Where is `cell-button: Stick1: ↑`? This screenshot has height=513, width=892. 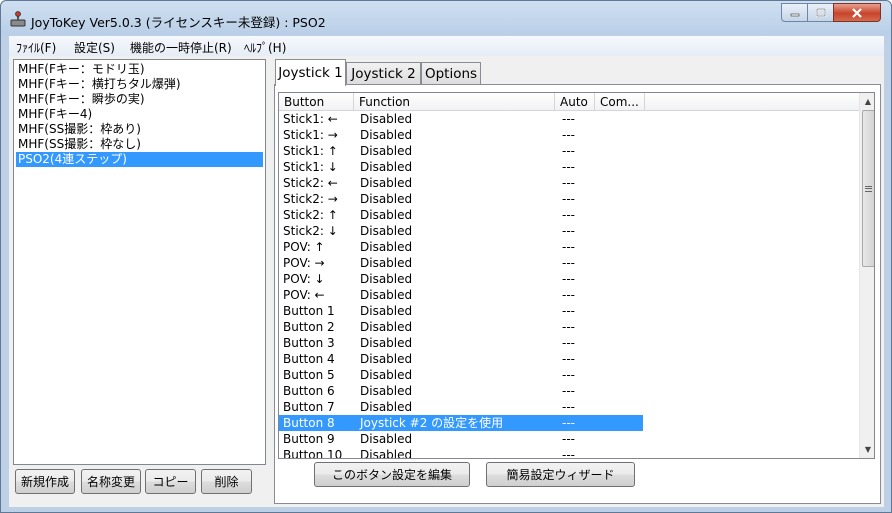
cell-button: Stick1: ↑ is located at coordinates (310, 151).